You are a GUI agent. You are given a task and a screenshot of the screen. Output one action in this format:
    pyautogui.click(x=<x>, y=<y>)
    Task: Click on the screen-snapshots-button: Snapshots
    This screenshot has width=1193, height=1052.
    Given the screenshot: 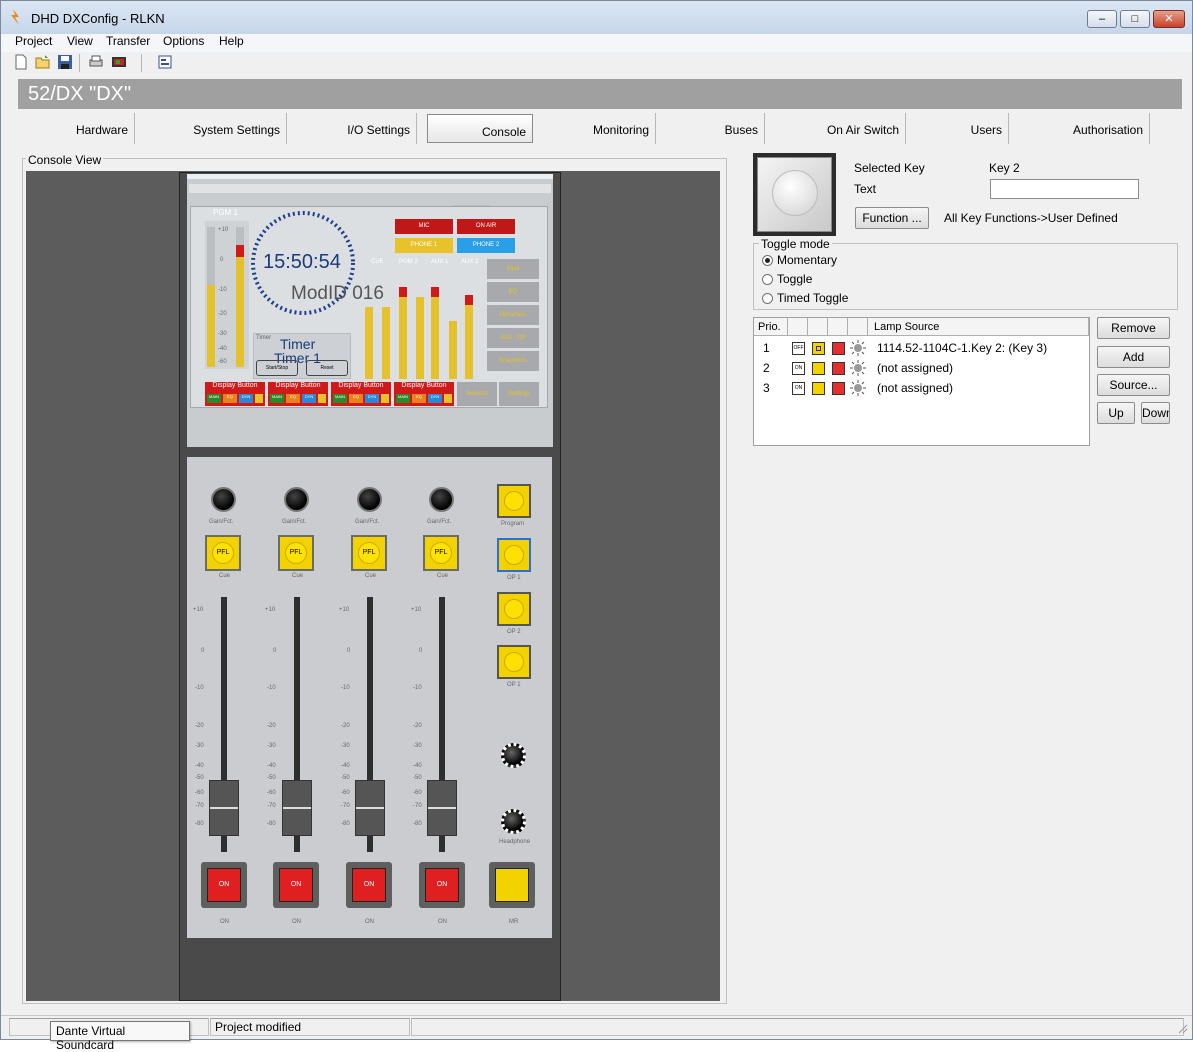 What is the action you would take?
    pyautogui.click(x=513, y=361)
    